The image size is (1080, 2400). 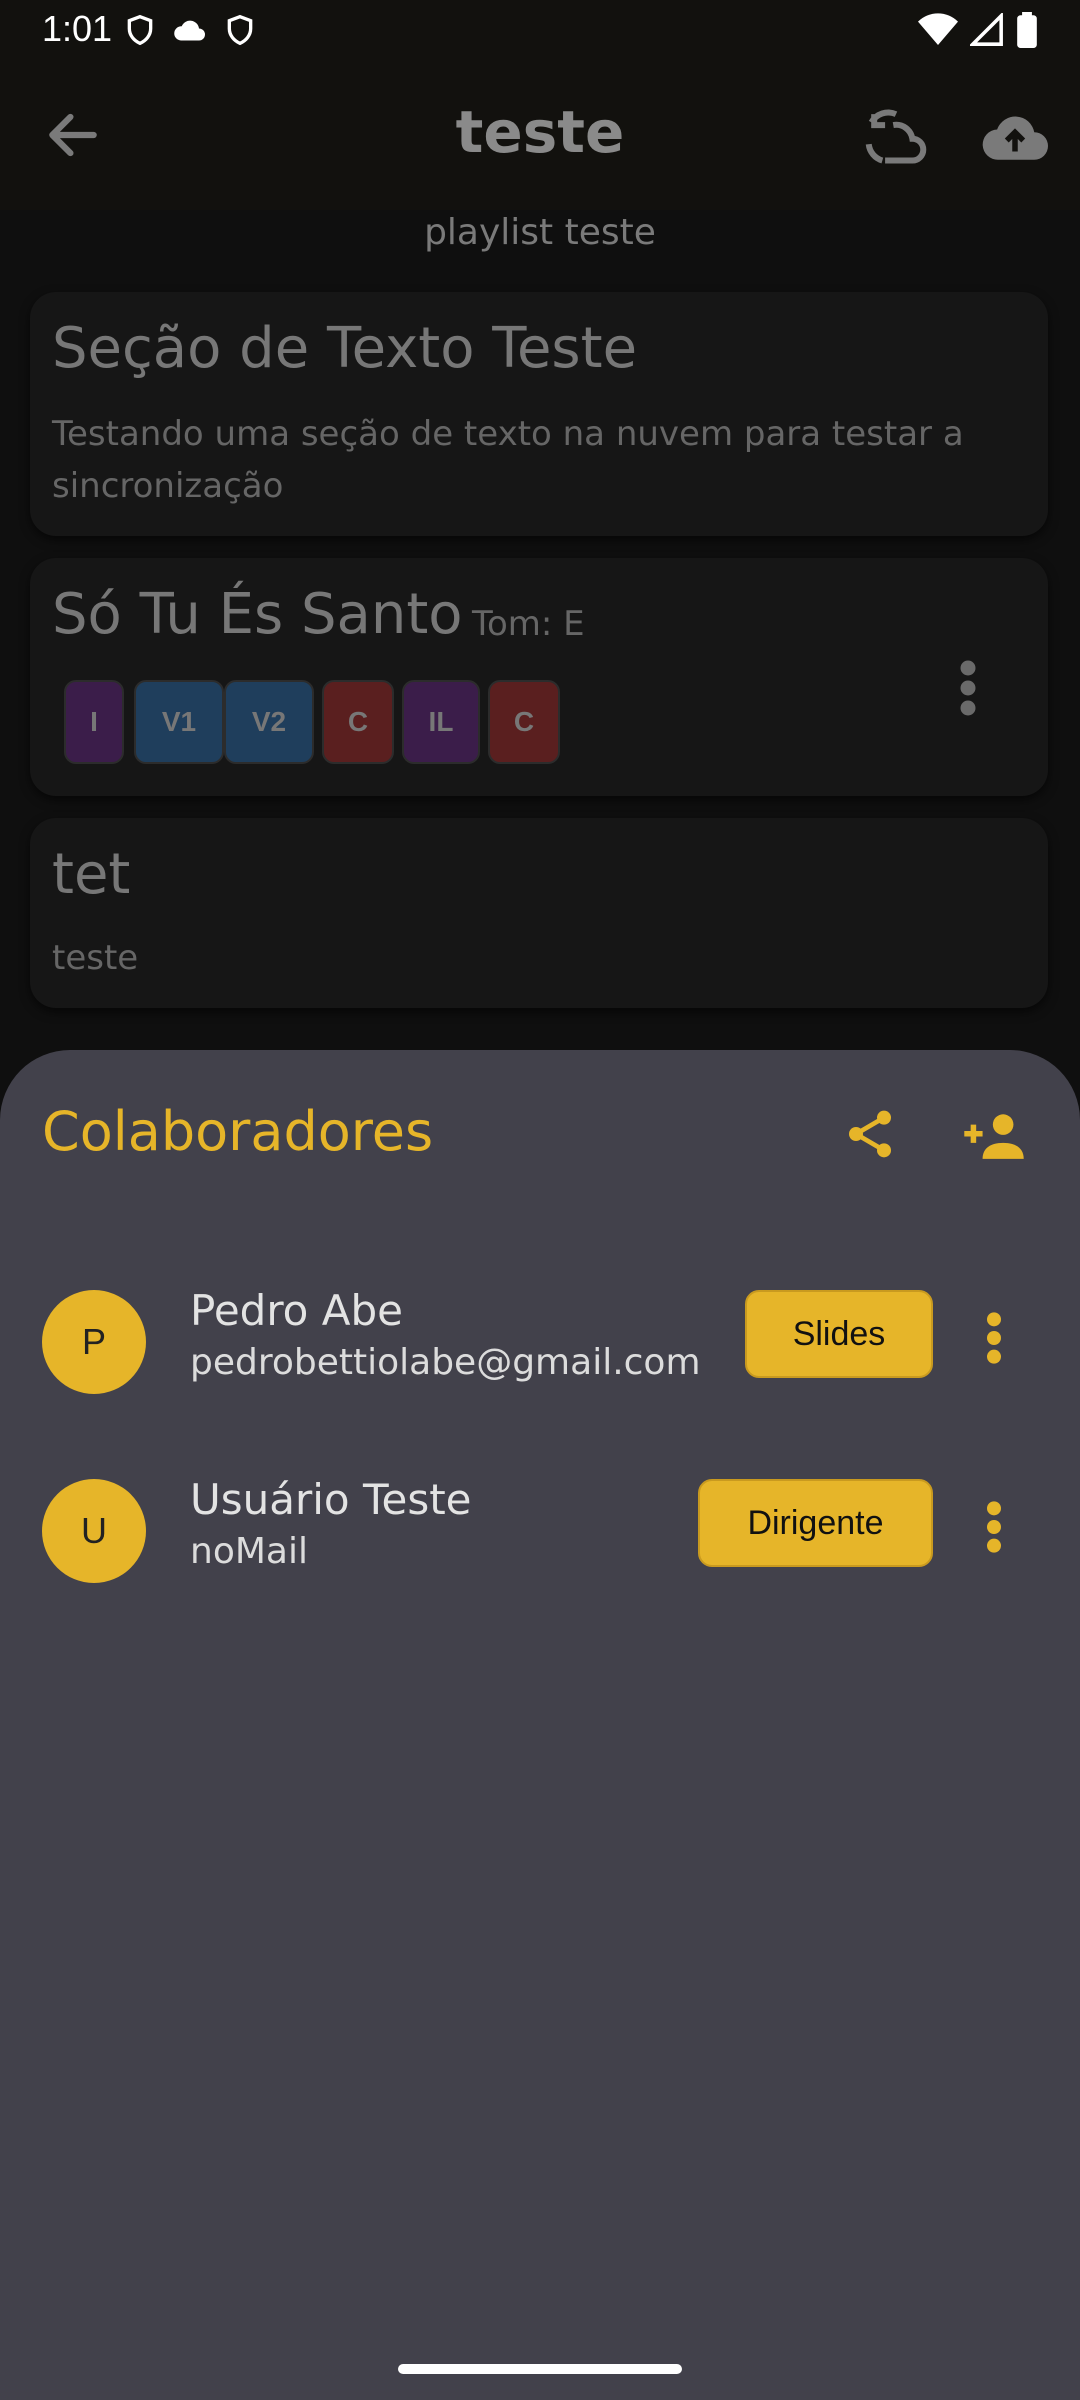 I want to click on signal-icon, so click(x=986, y=29).